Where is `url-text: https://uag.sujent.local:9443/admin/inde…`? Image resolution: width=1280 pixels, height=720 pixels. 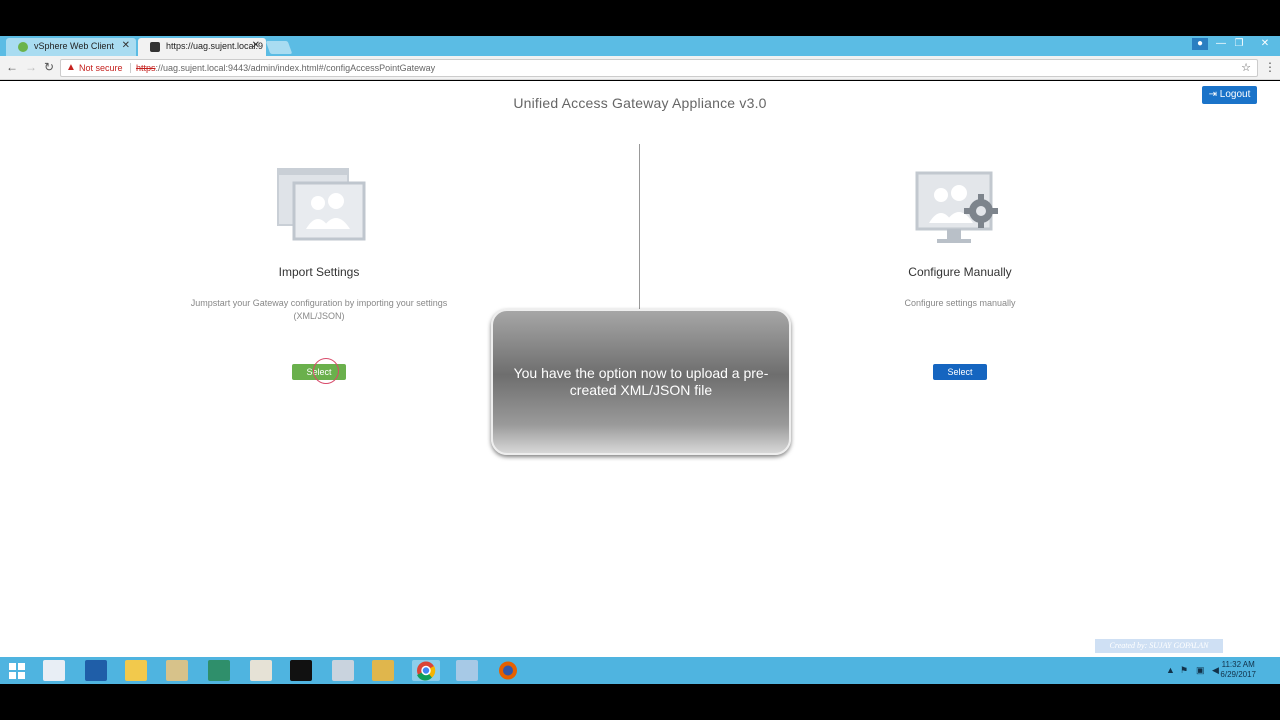
url-text: https://uag.sujent.local:9443/admin/inde… is located at coordinates (285, 68).